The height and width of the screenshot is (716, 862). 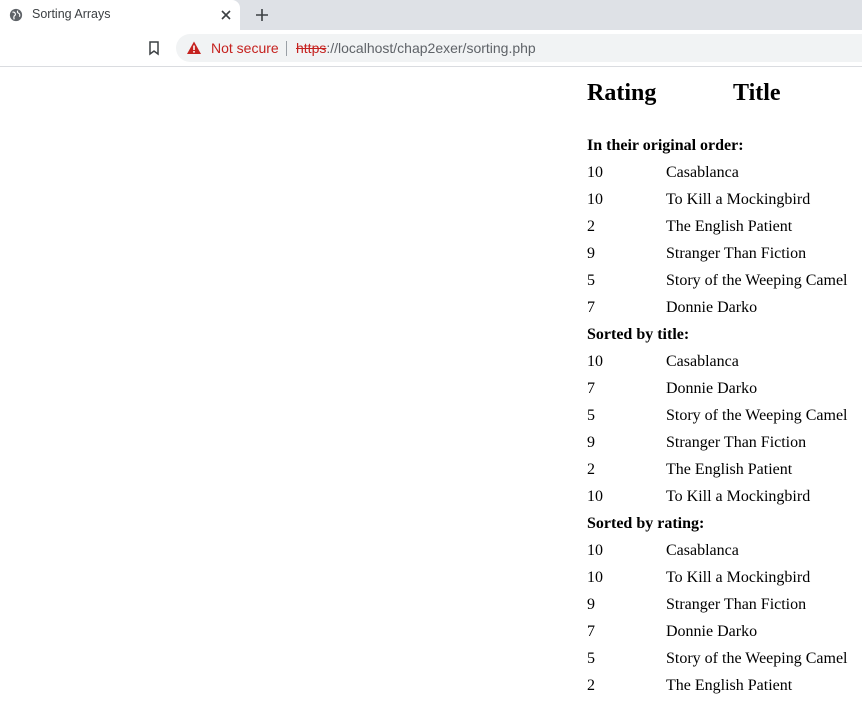 What do you see at coordinates (311, 48) in the screenshot?
I see `url-scheme: https` at bounding box center [311, 48].